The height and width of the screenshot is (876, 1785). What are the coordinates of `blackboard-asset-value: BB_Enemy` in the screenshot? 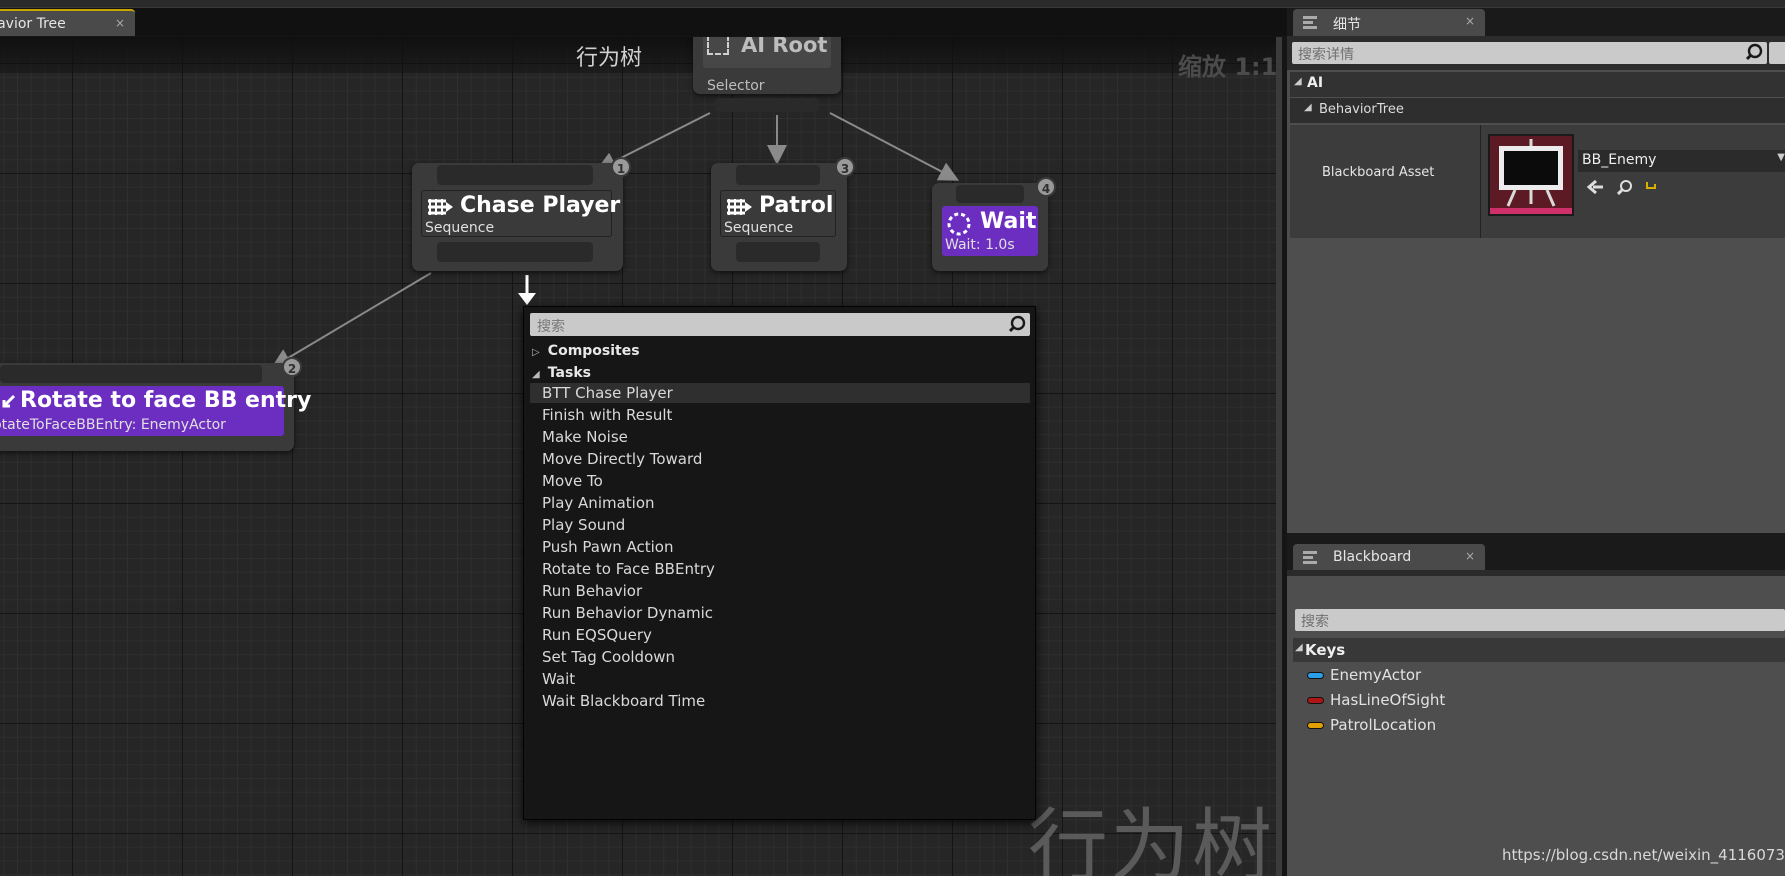 It's located at (1619, 160).